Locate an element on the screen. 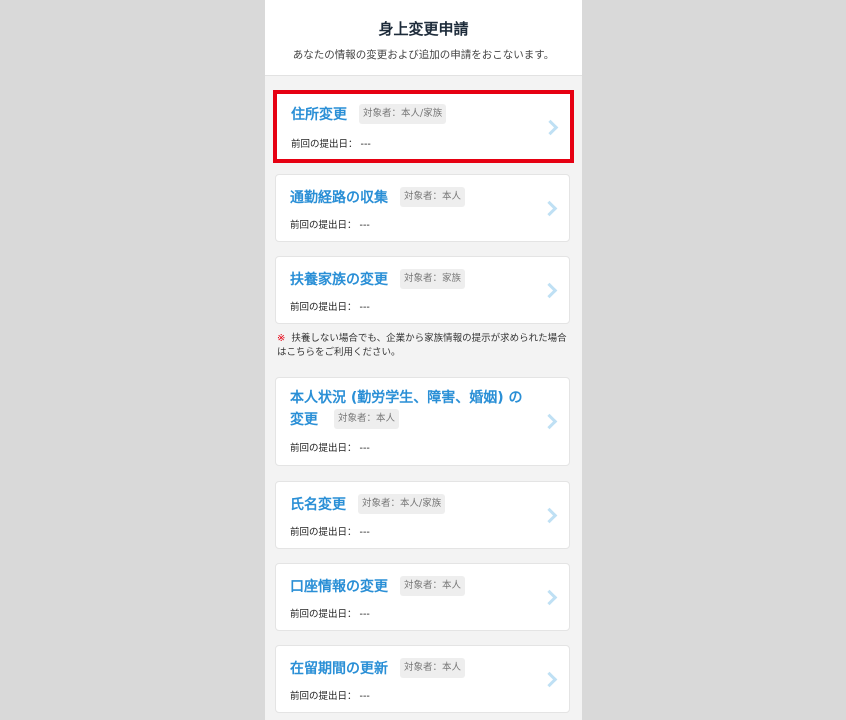  card-title: 本人状況 (勤労学生、障害、婚姻) の 変更 対象者：本人 is located at coordinates (406, 409).